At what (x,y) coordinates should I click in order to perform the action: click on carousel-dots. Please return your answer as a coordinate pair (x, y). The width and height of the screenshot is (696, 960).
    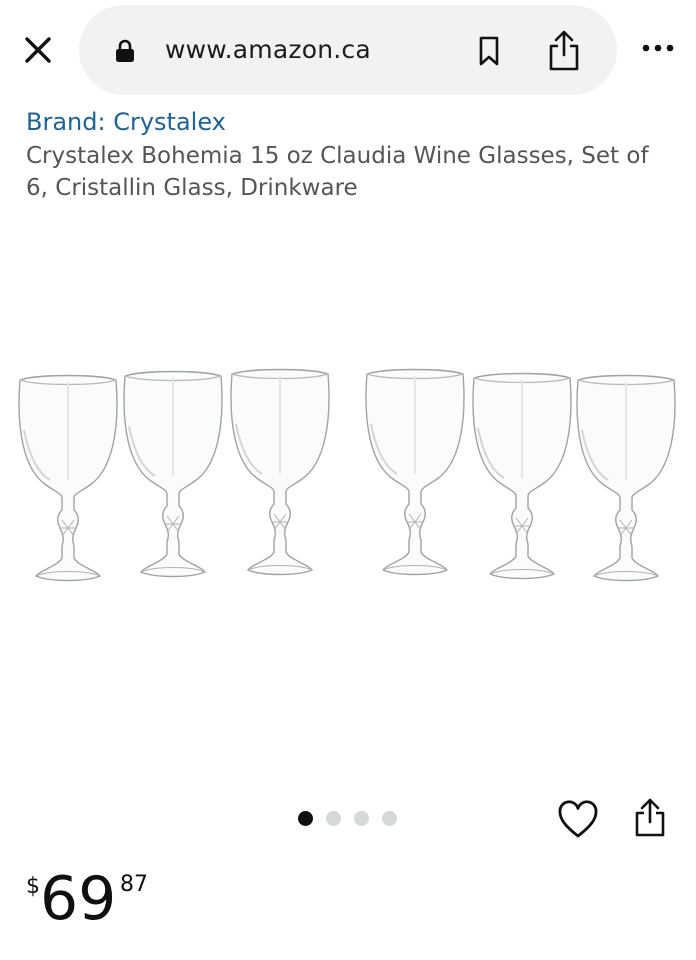
    Looking at the image, I should click on (347, 819).